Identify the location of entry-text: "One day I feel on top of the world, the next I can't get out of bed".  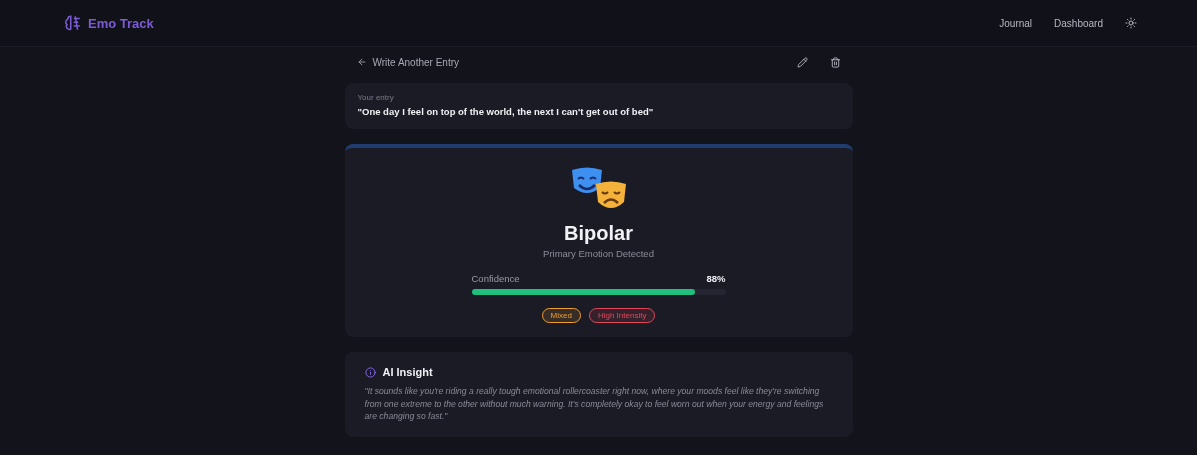
(506, 111).